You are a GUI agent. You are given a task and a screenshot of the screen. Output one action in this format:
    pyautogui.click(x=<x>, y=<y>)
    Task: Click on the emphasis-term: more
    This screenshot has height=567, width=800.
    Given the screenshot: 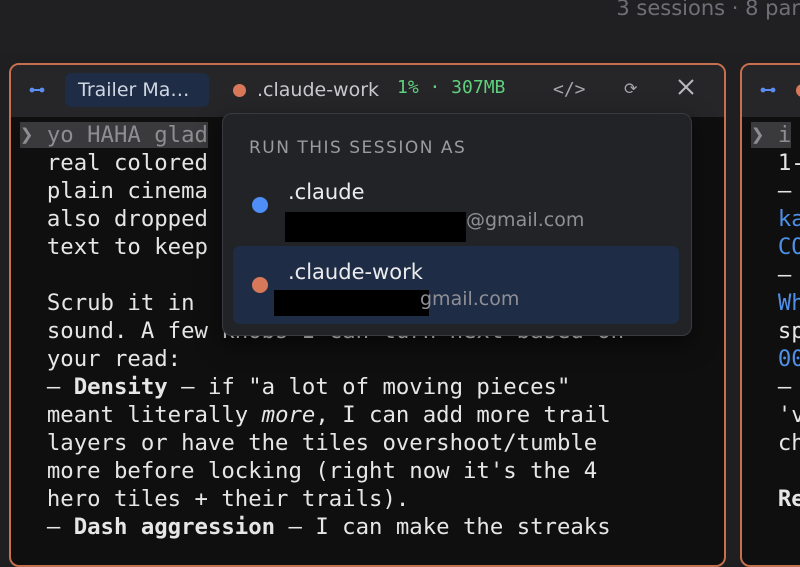 What is the action you would take?
    pyautogui.click(x=288, y=415)
    